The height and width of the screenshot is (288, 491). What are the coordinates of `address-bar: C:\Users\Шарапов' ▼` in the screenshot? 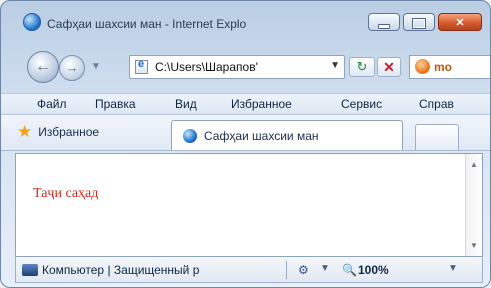 It's located at (237, 67).